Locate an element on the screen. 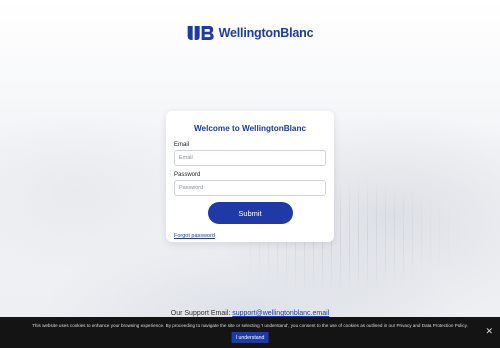 The image size is (500, 348). brand-logo: WellingtonBlanc is located at coordinates (250, 33).